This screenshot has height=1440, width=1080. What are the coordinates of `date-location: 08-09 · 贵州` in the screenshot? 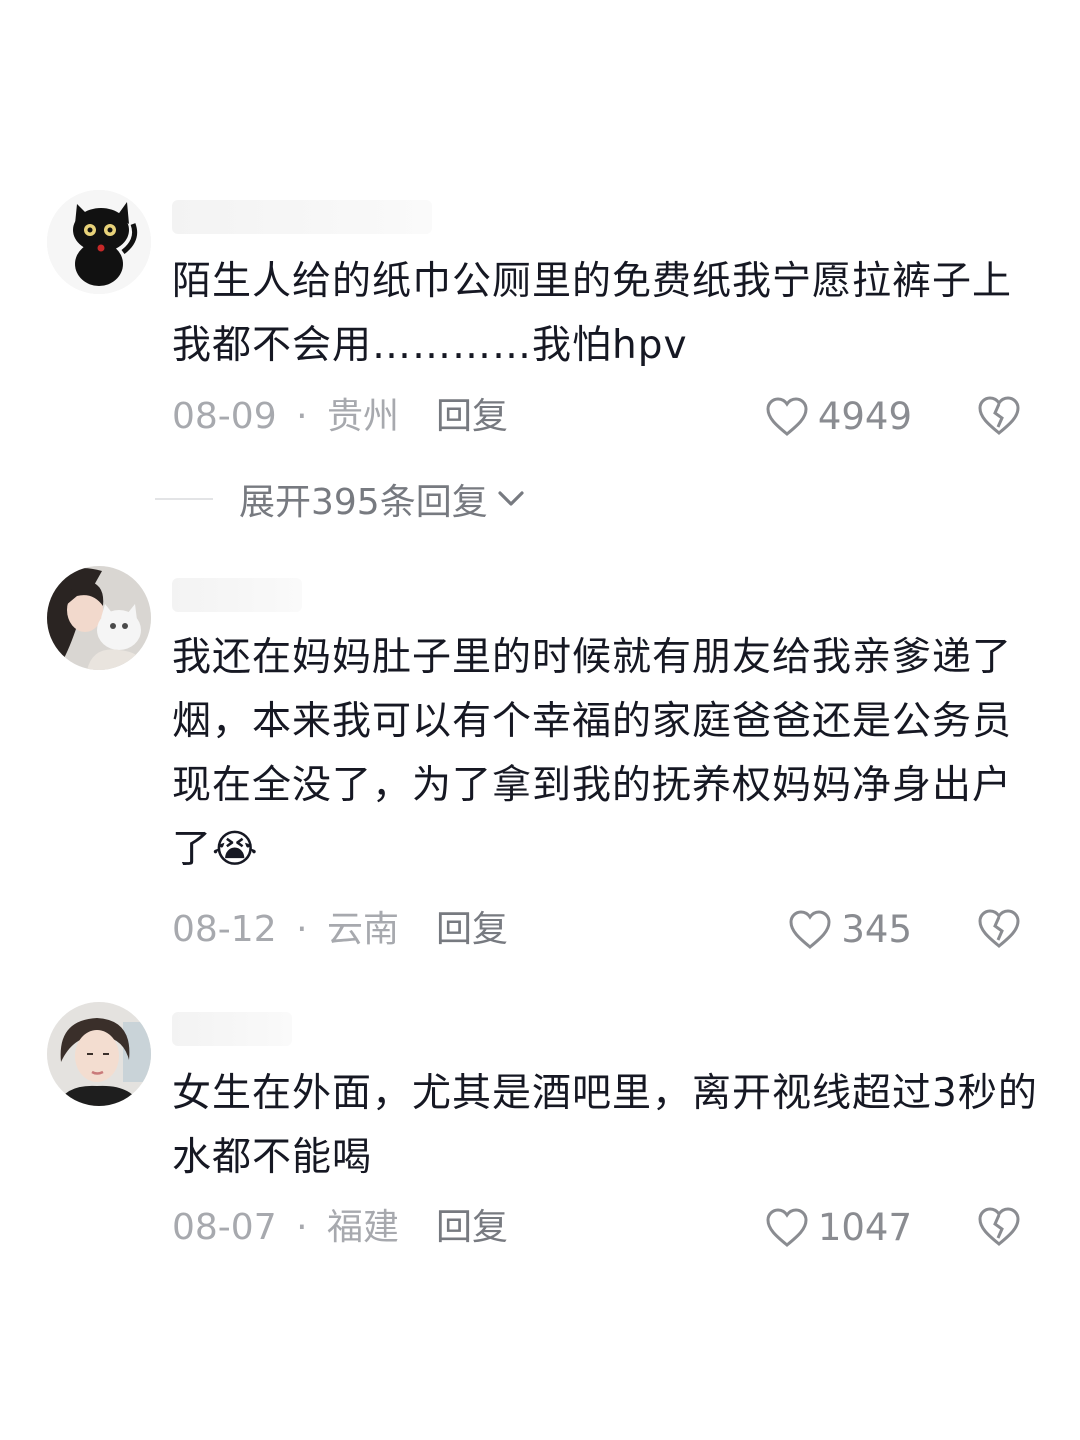 It's located at (285, 417).